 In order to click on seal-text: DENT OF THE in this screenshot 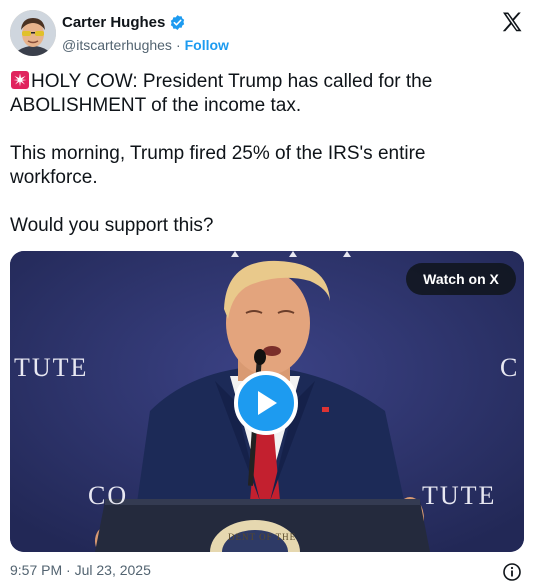, I will do `click(262, 537)`.